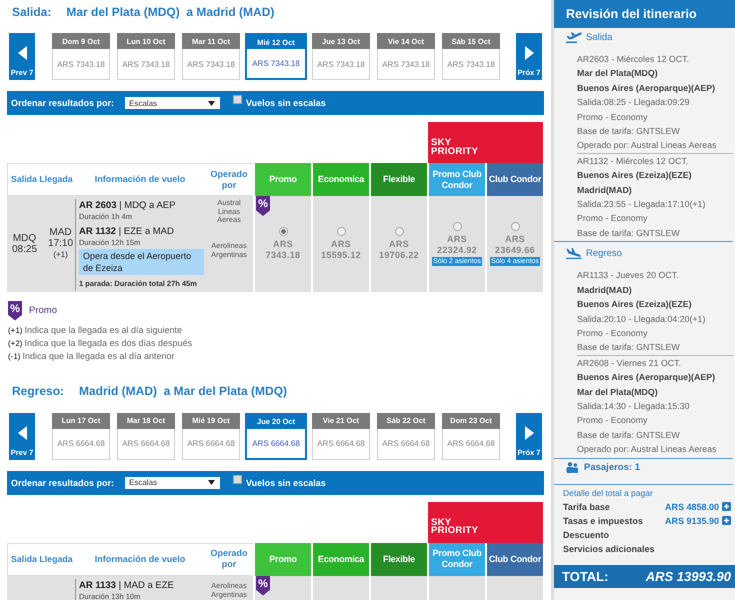  What do you see at coordinates (691, 507) in the screenshot?
I see `price-amount: ARS 4858.00` at bounding box center [691, 507].